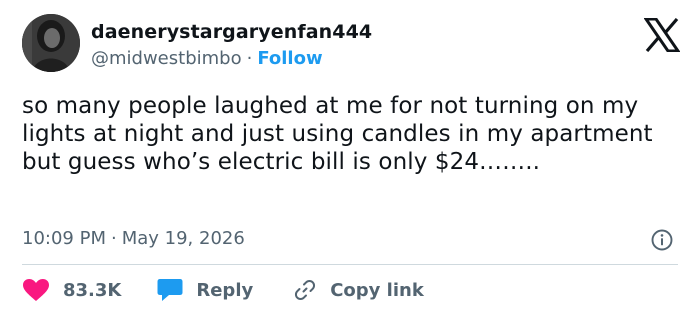 This screenshot has height=318, width=700. I want to click on like-button: 83.3K, so click(71, 290).